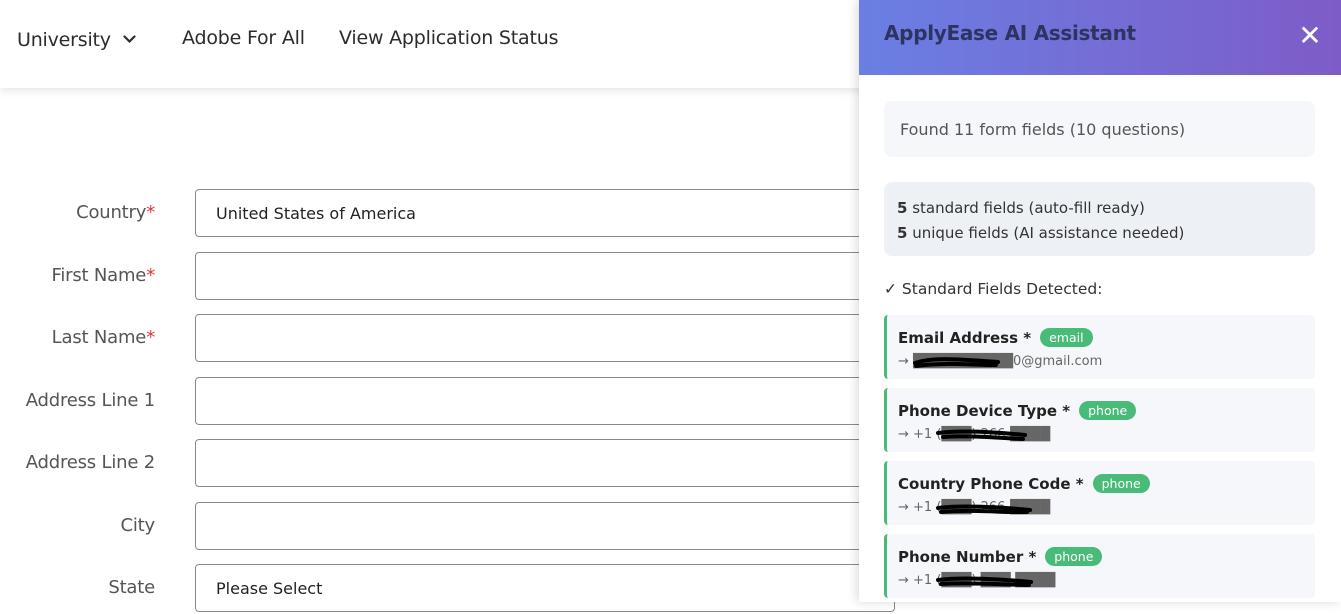  I want to click on form-row-address-line-2: Address Line 2, so click(447, 464).